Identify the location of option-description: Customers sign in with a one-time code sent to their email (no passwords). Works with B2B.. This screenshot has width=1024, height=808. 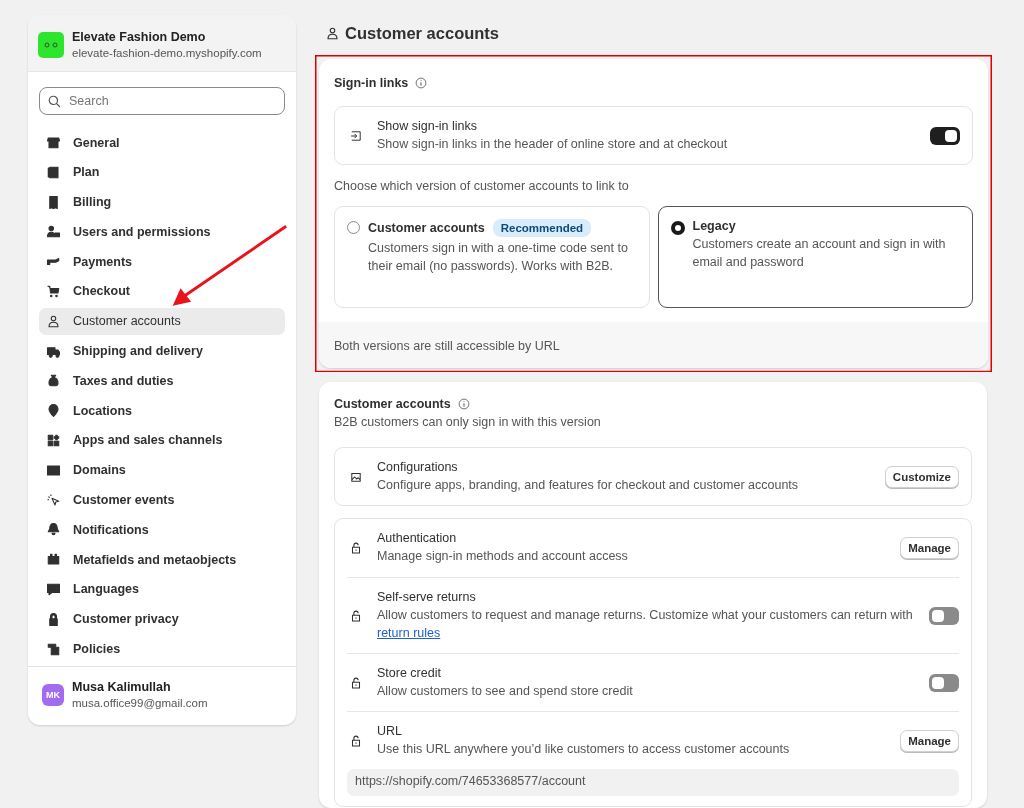
(498, 258).